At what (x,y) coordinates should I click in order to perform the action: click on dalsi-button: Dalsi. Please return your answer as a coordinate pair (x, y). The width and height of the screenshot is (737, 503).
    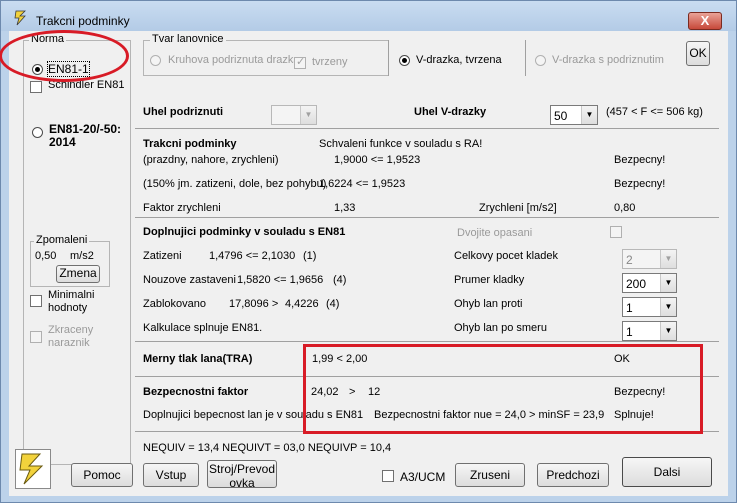
    Looking at the image, I should click on (667, 472).